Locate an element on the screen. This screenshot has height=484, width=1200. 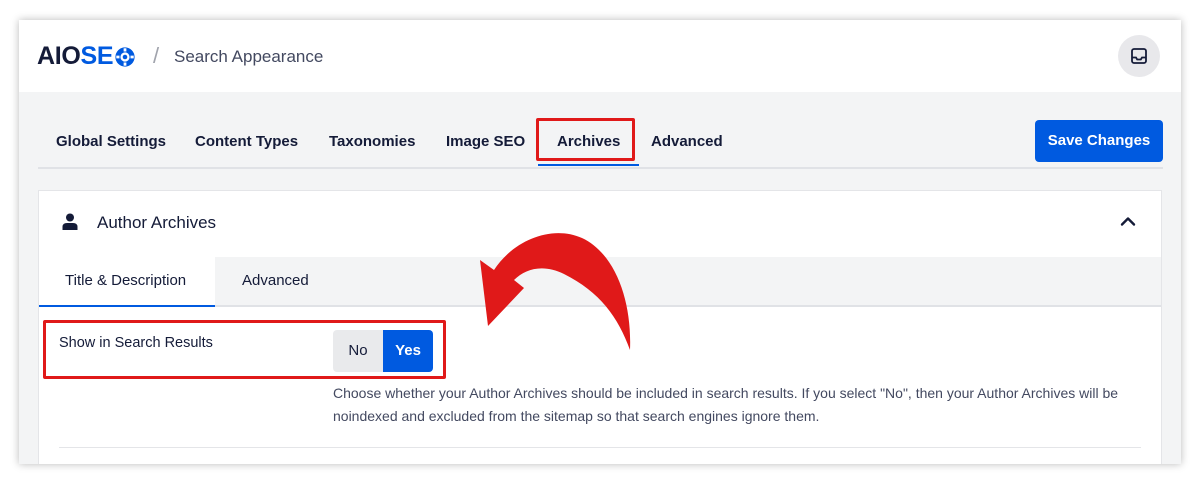
notifications-button is located at coordinates (1139, 56).